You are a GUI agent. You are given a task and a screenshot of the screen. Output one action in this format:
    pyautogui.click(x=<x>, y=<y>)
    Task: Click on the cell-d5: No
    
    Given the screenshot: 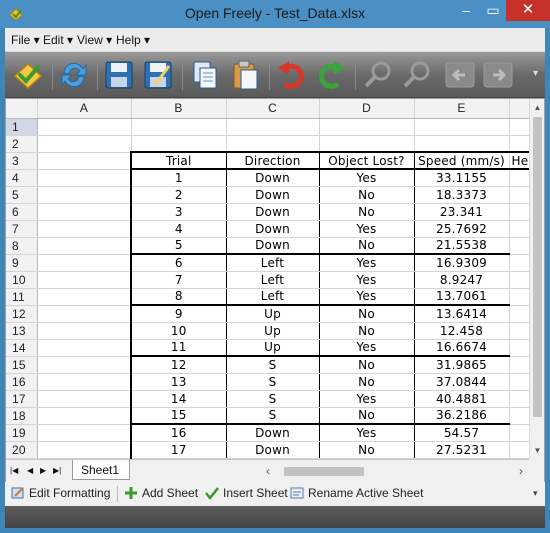 What is the action you would take?
    pyautogui.click(x=367, y=195)
    